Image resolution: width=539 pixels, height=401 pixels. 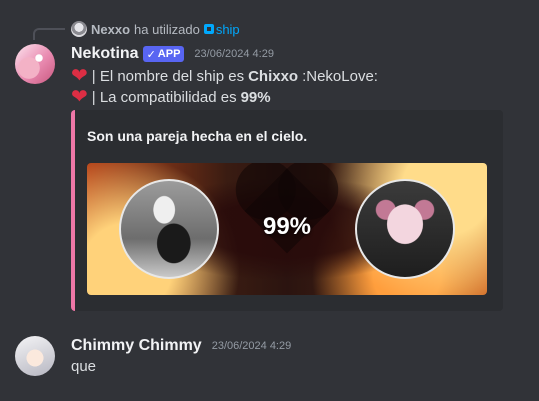 What do you see at coordinates (197, 136) in the screenshot?
I see `embed-description: Son una pareja hecha en el cielo.` at bounding box center [197, 136].